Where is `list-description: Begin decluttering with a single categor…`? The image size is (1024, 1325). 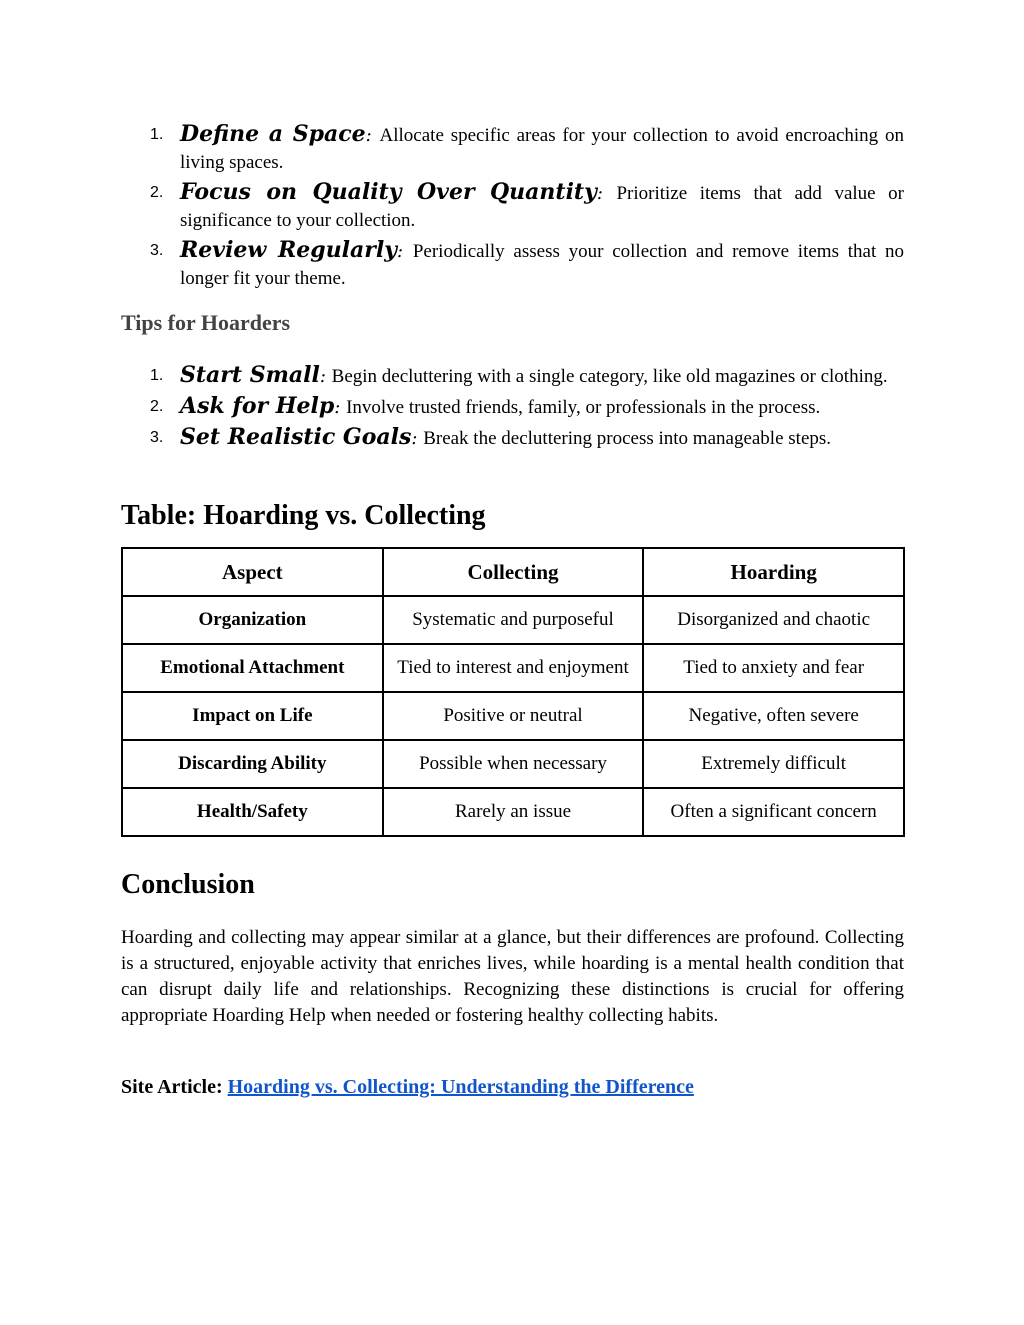 list-description: Begin decluttering with a single categor… is located at coordinates (609, 376).